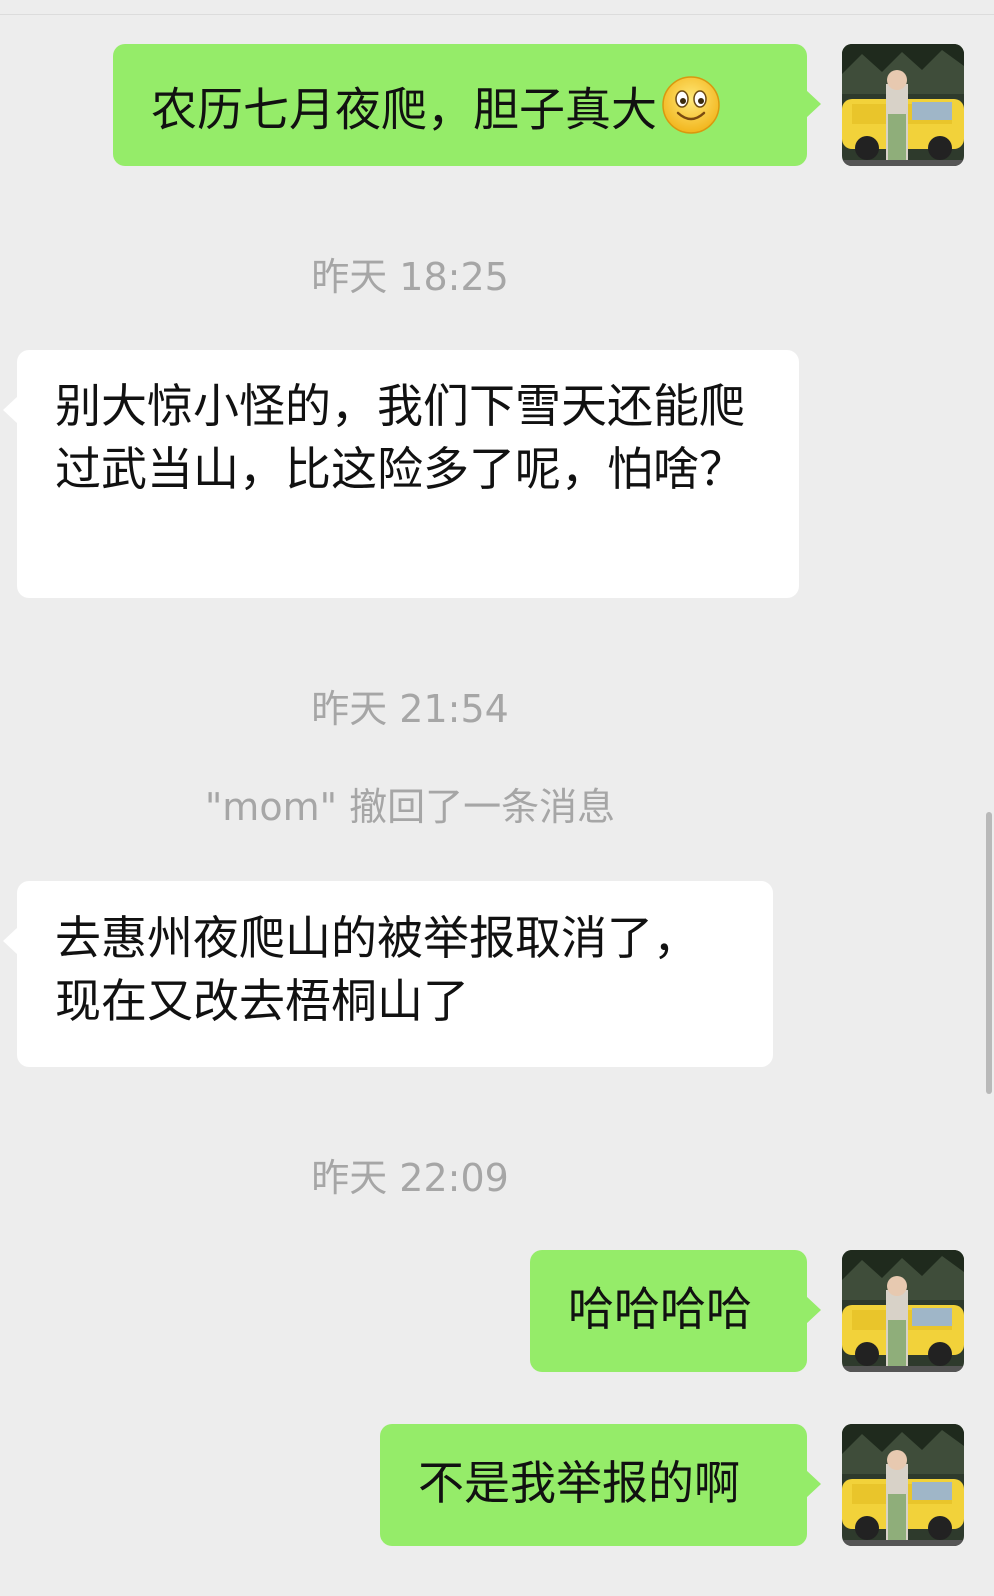 Image resolution: width=994 pixels, height=1596 pixels. I want to click on top-divider, so click(497, 14).